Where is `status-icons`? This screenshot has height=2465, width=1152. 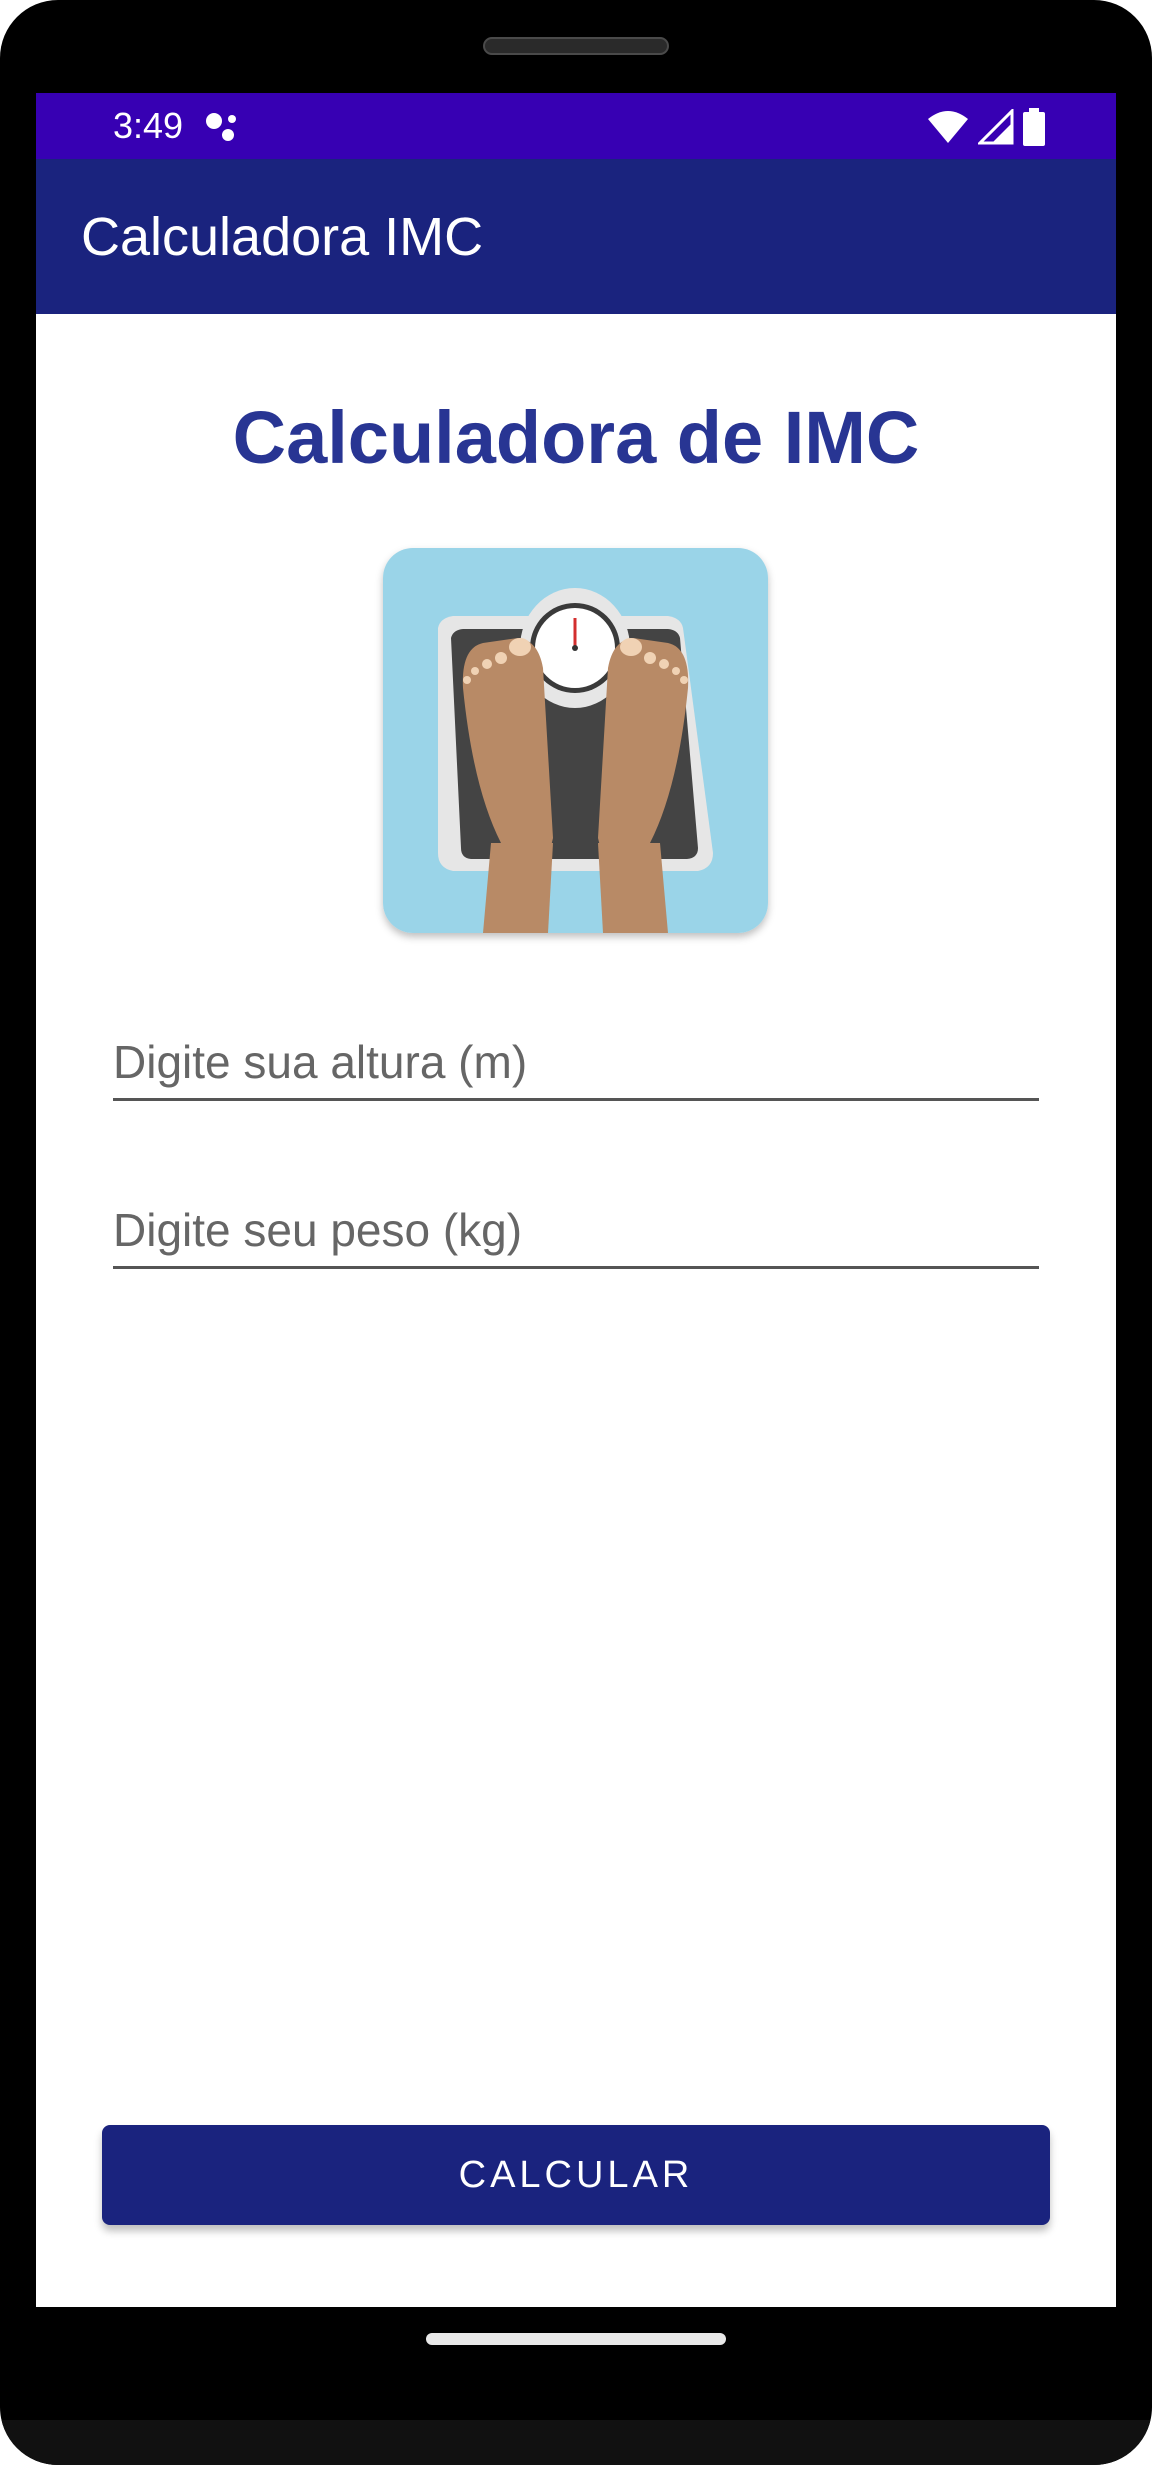
status-icons is located at coordinates (986, 127).